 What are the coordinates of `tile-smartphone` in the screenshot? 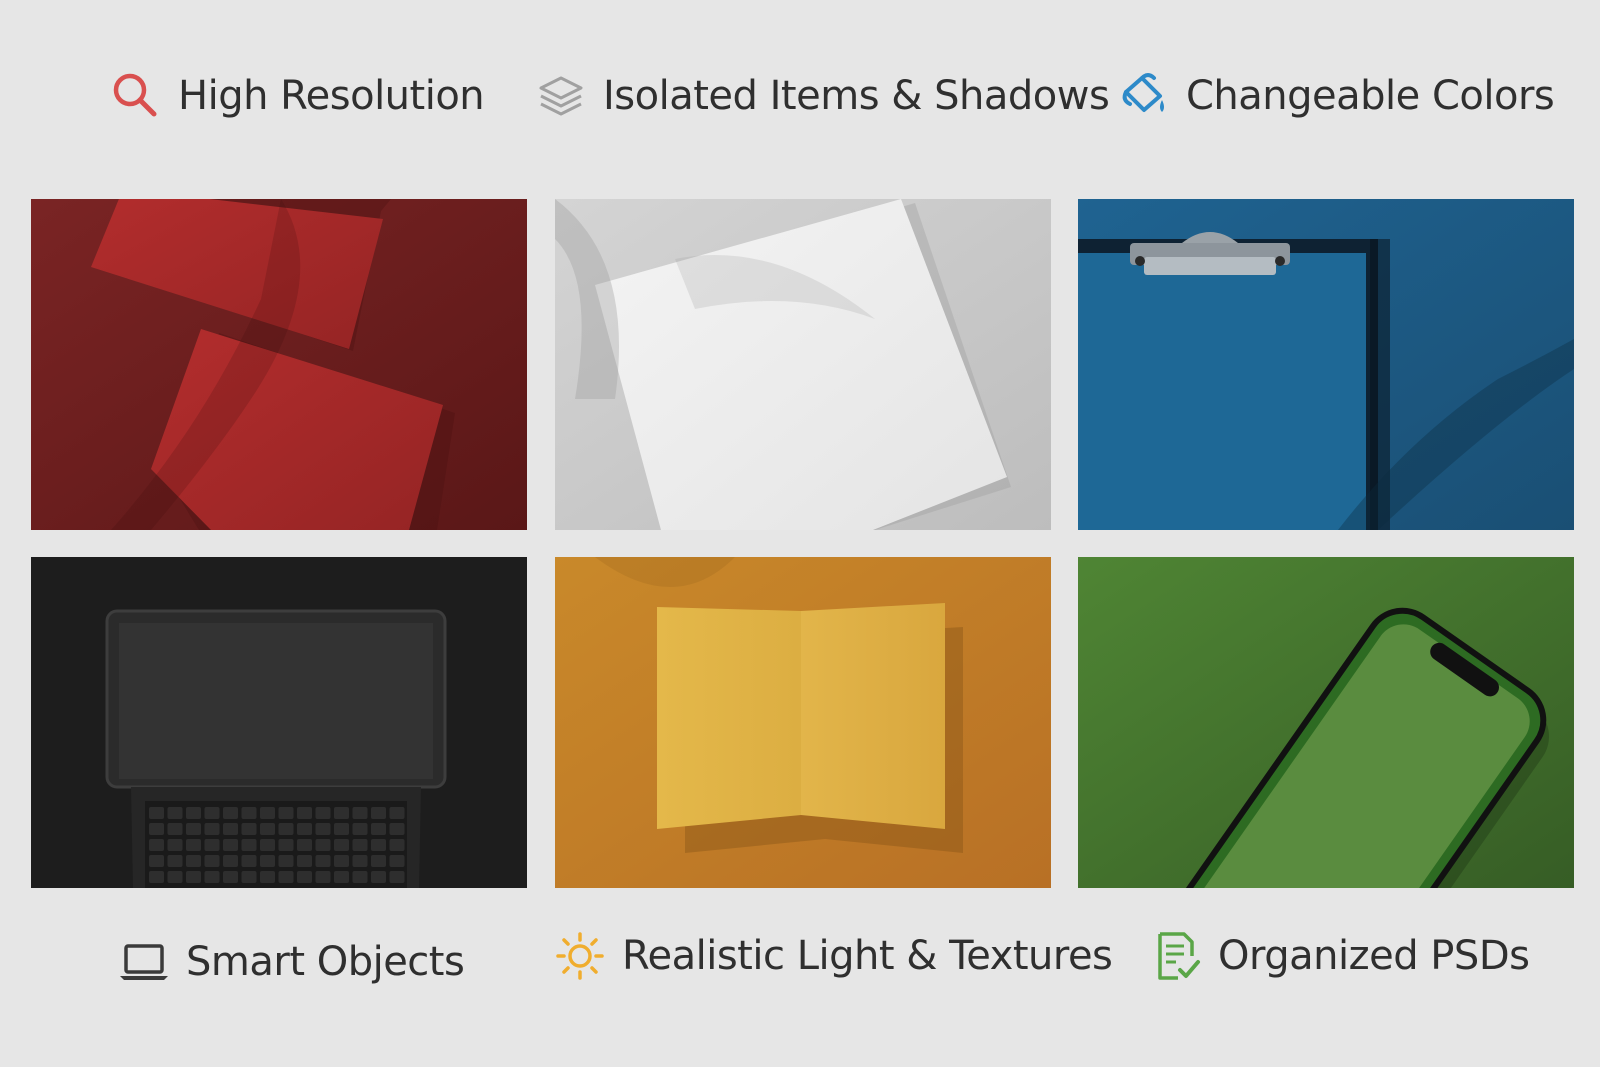 It's located at (1326, 722).